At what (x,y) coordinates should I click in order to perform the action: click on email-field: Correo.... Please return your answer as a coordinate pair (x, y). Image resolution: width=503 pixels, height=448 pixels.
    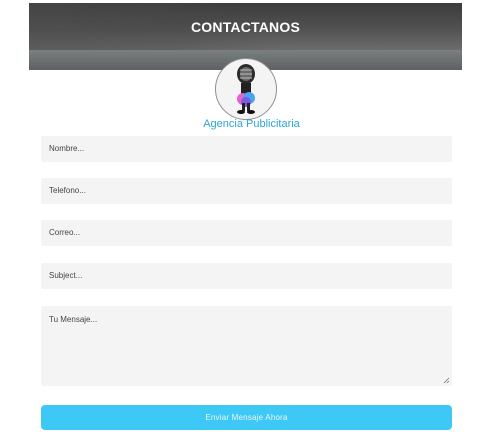
    Looking at the image, I should click on (246, 233).